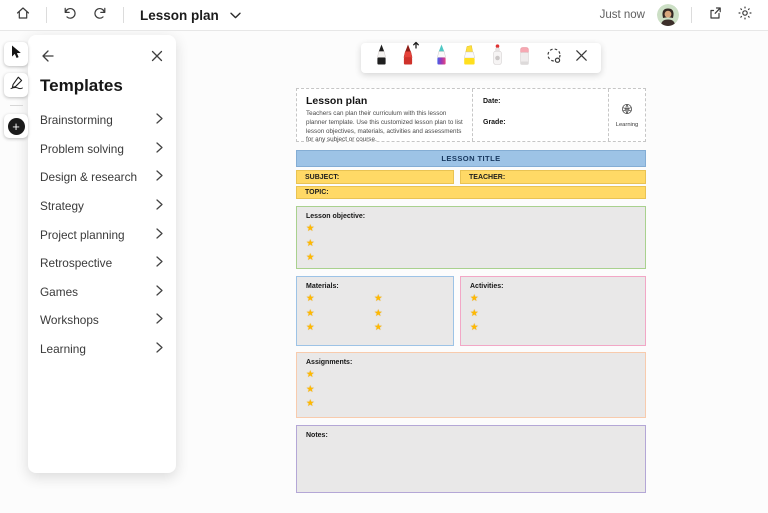 This screenshot has width=768, height=513. I want to click on template-category-strategy: Strategy, so click(102, 206).